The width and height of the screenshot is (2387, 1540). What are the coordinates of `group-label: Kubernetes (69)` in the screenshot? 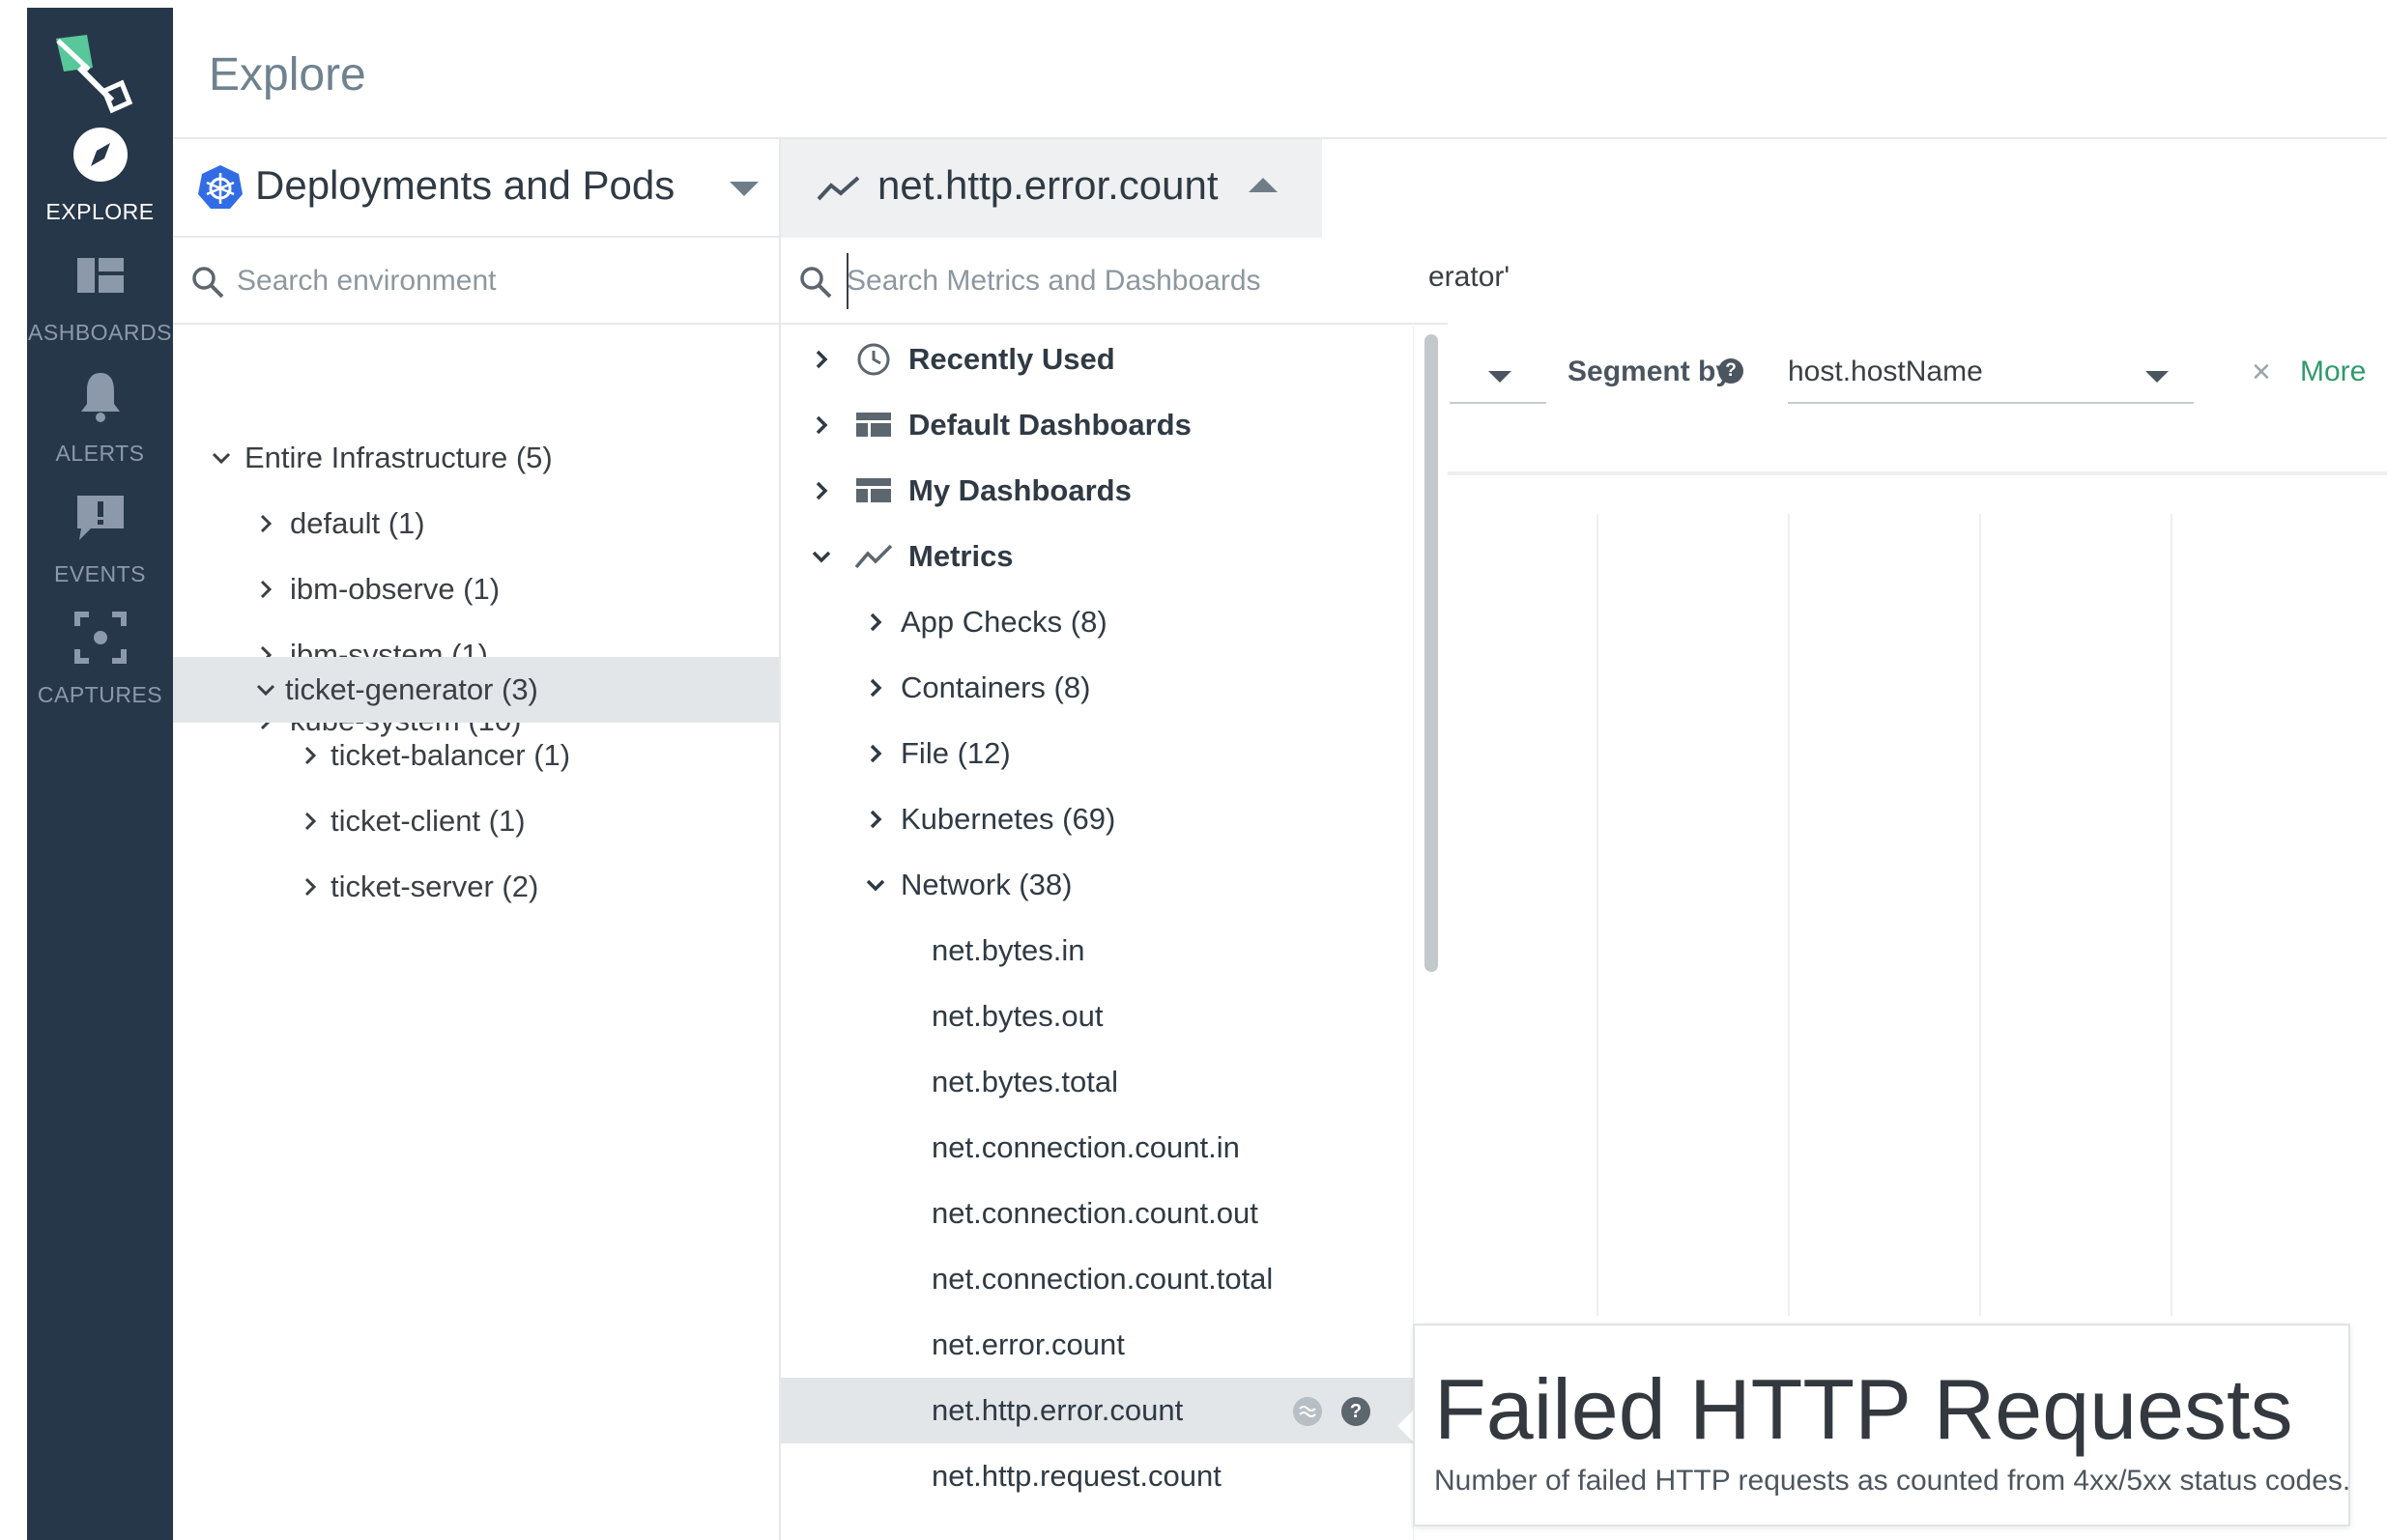 It's located at (1008, 819).